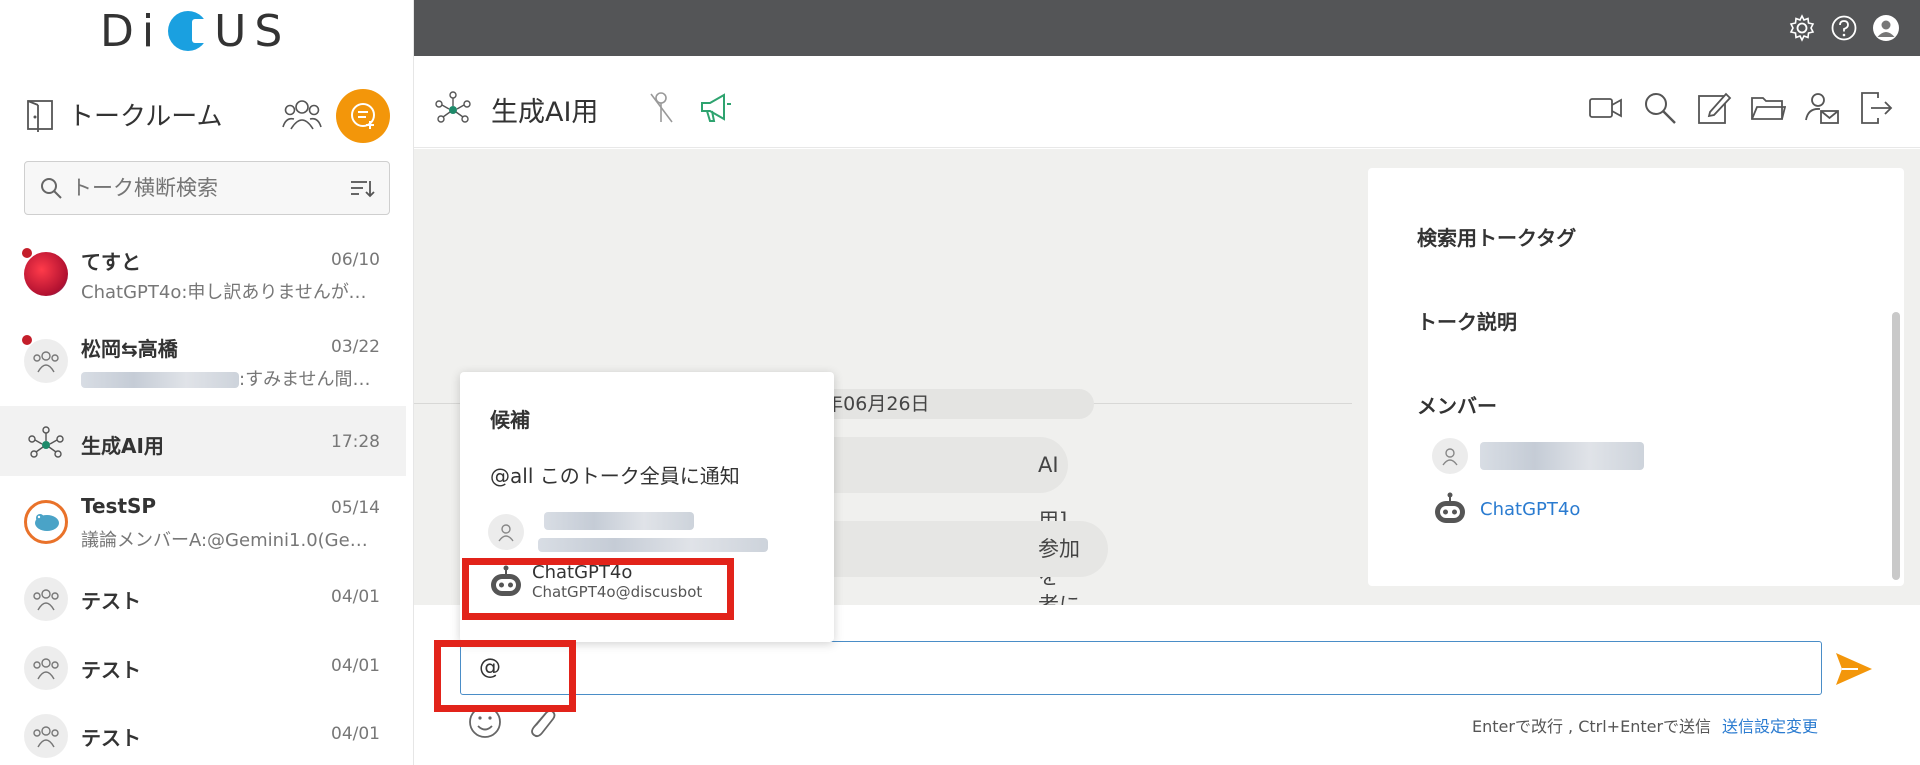 This screenshot has height=765, width=1920. Describe the element at coordinates (203, 441) in the screenshot. I see `talk-item-ai: 生成AI用 17:28` at that location.